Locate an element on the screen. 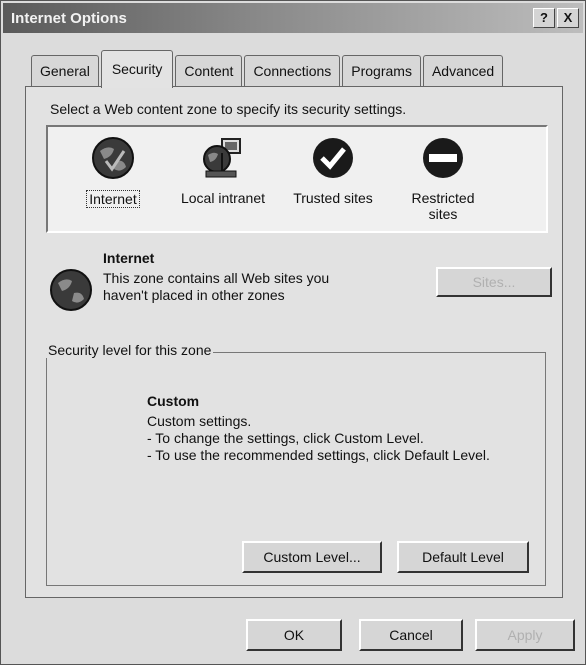  tab-programs: Programs is located at coordinates (381, 71).